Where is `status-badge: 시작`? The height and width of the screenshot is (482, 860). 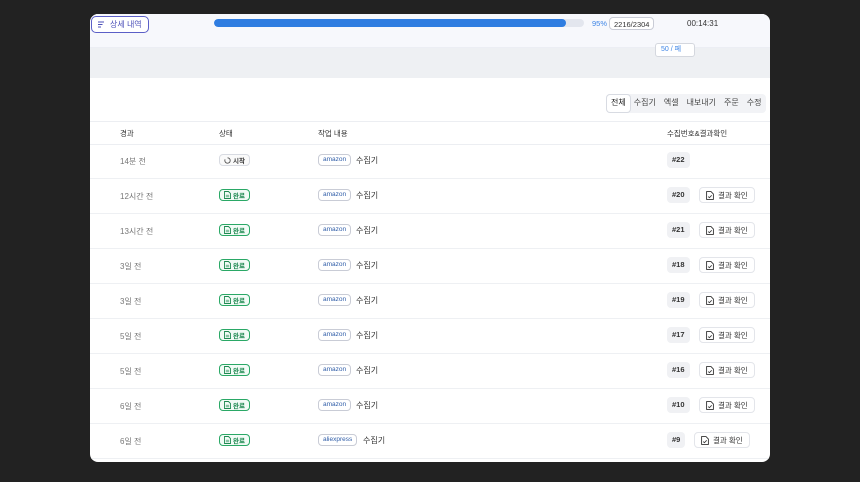 status-badge: 시작 is located at coordinates (234, 160).